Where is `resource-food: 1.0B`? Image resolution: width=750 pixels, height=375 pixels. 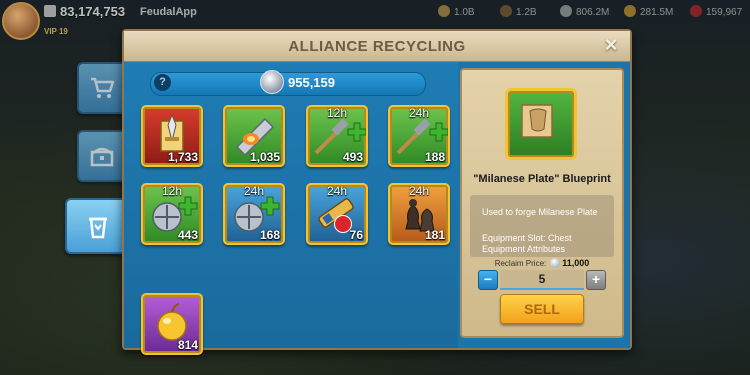
resource-food: 1.0B is located at coordinates (456, 12).